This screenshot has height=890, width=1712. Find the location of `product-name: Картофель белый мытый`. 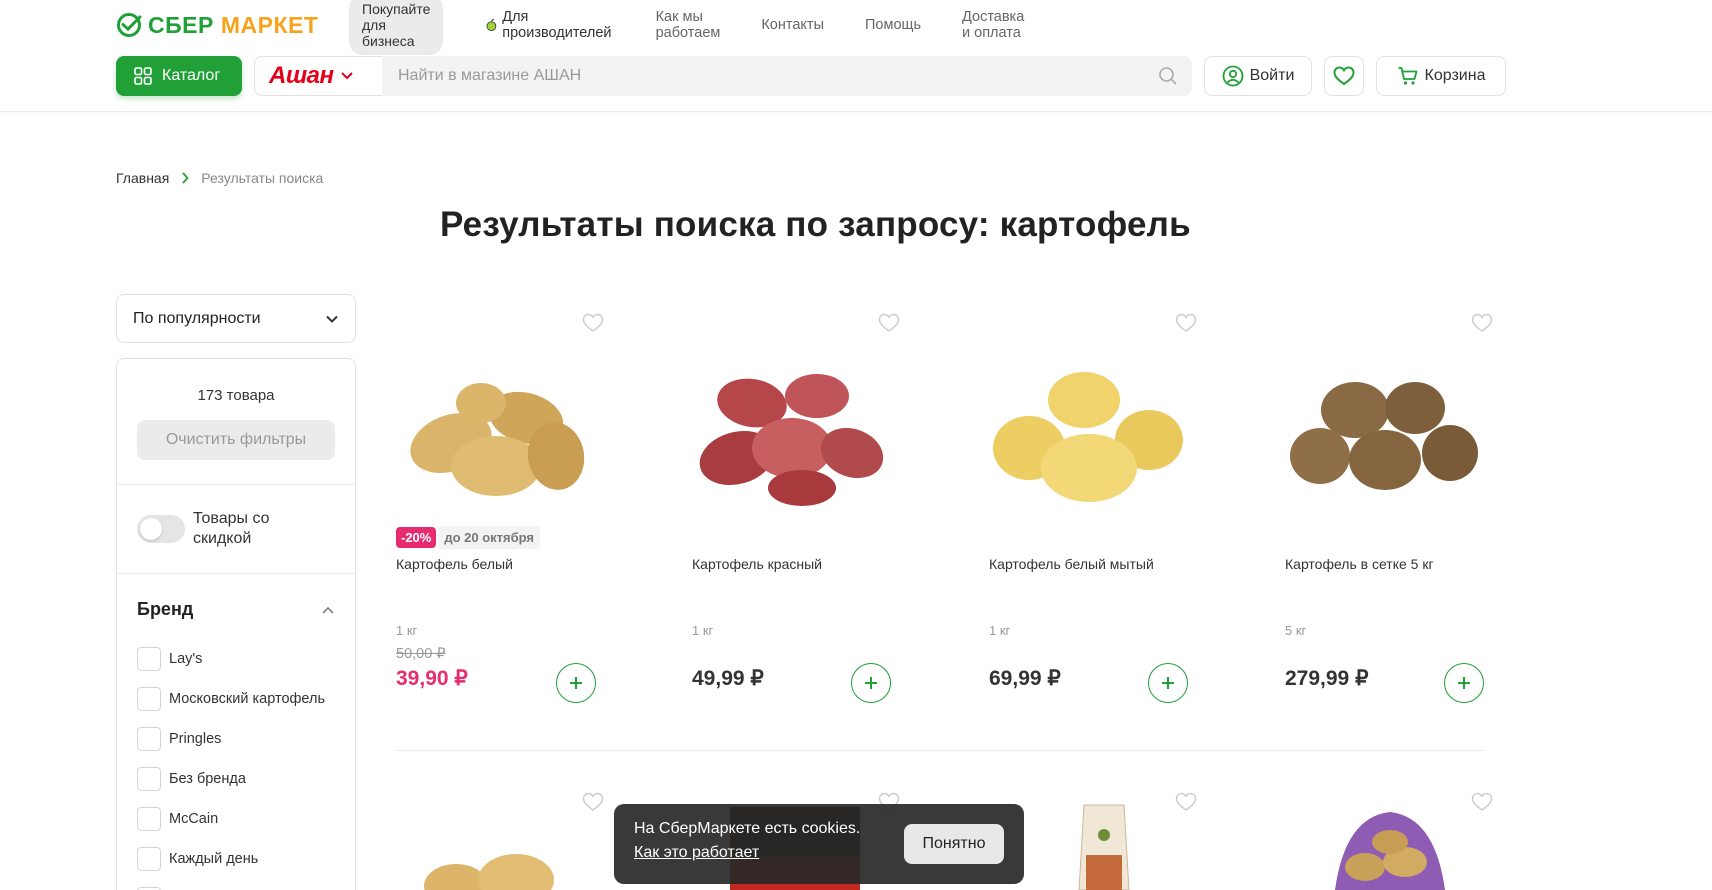

product-name: Картофель белый мытый is located at coordinates (1094, 564).